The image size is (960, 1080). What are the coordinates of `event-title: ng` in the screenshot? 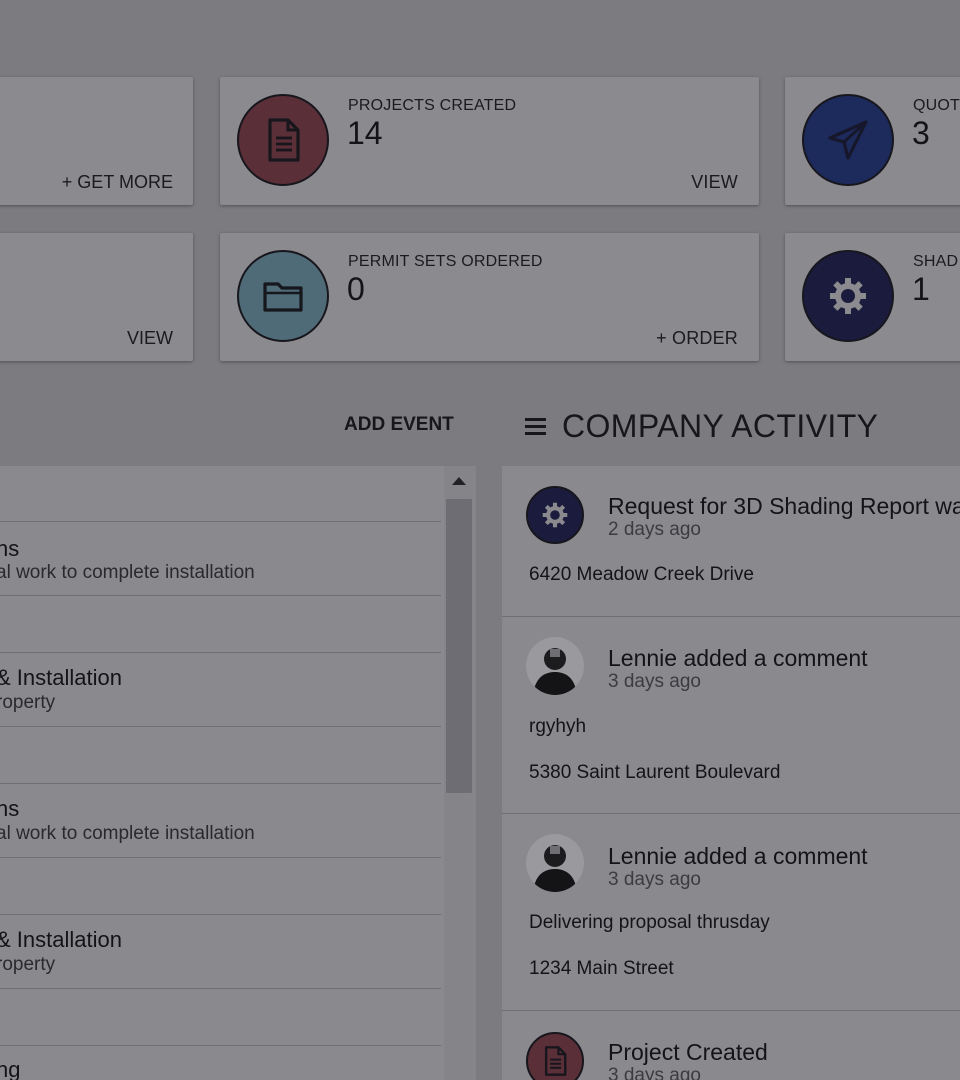 It's located at (10, 1068).